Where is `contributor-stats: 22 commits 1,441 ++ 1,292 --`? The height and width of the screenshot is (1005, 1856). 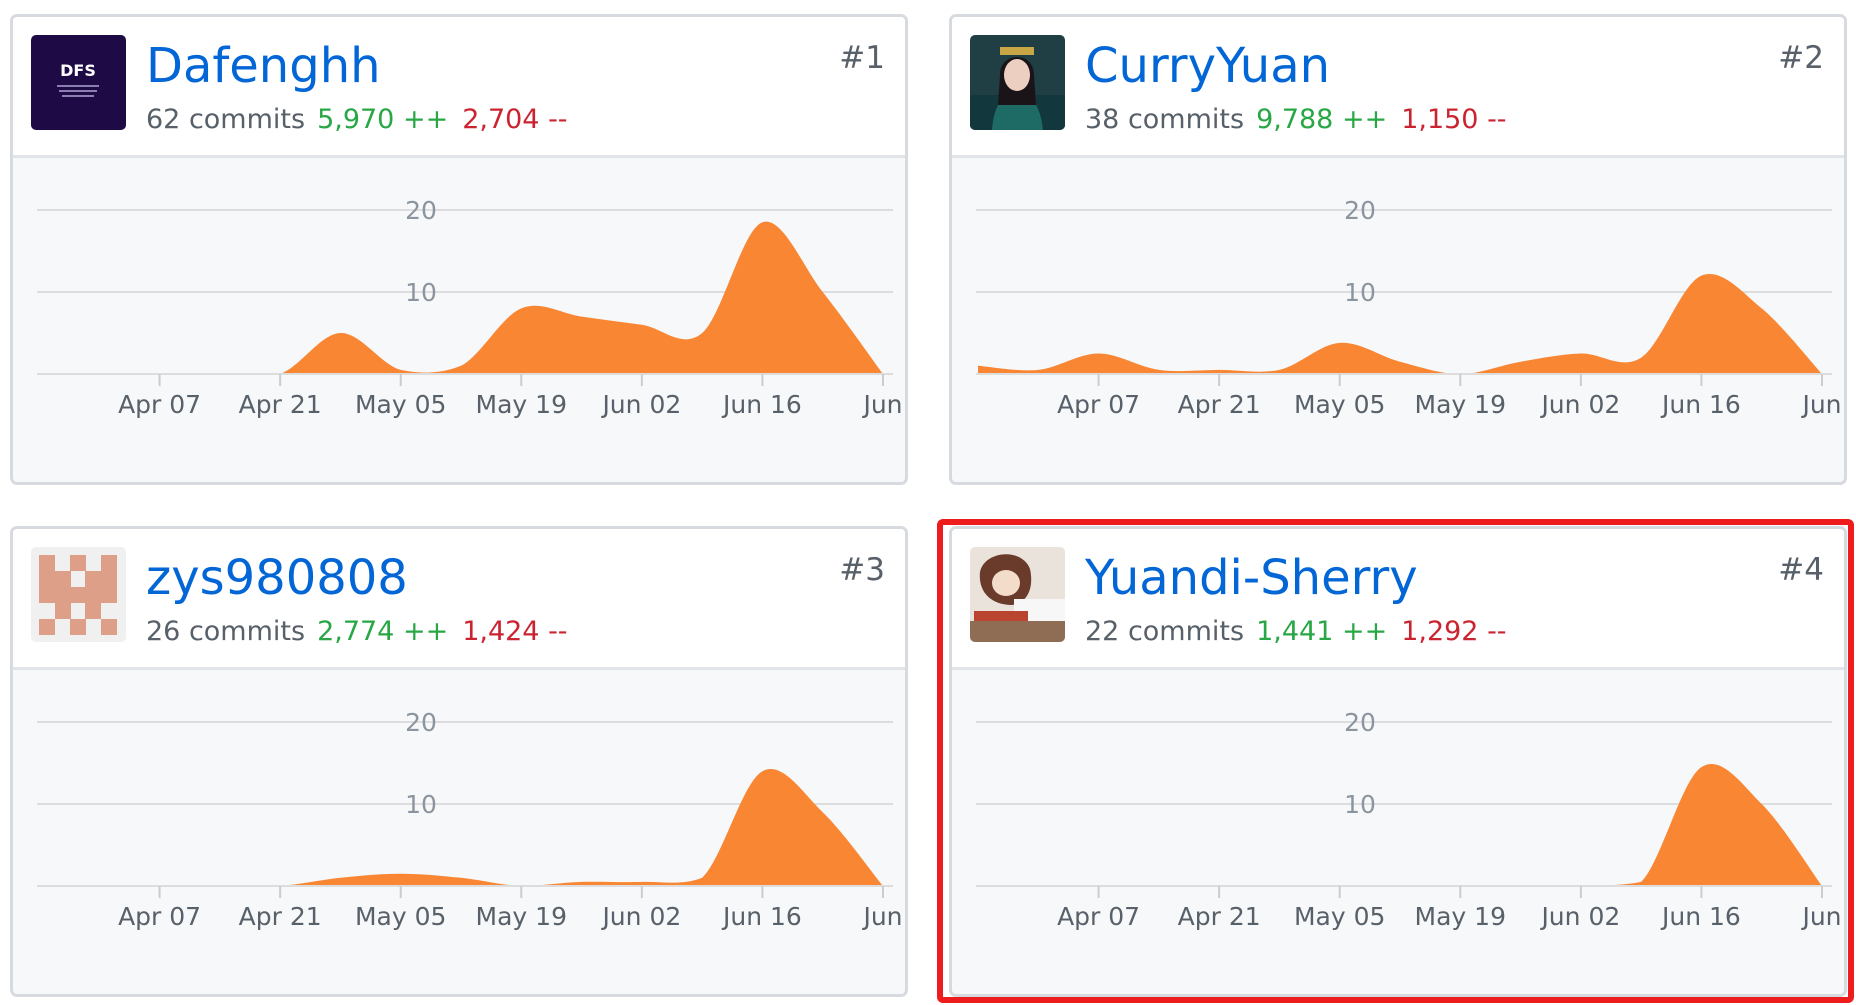
contributor-stats: 22 commits 1,441 ++ 1,292 -- is located at coordinates (1296, 632).